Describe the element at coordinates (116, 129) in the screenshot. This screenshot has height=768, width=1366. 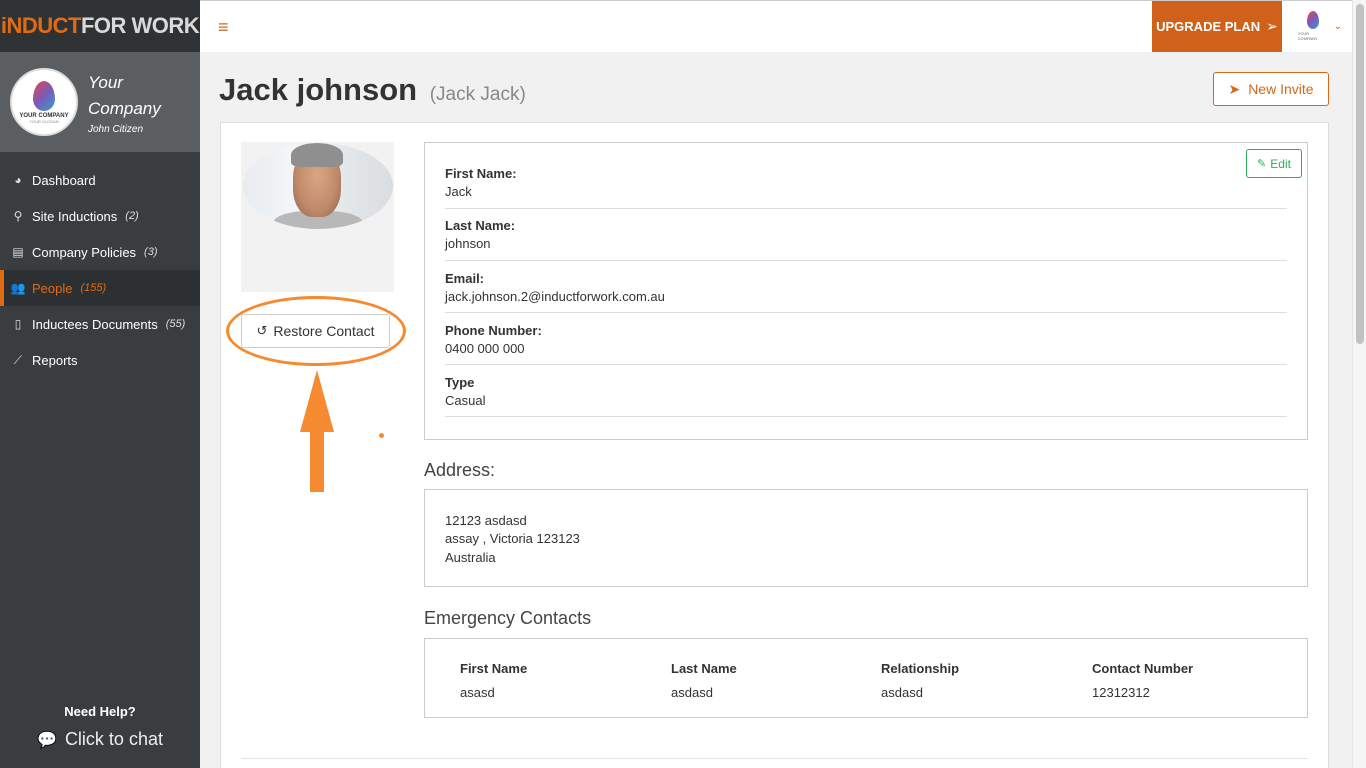
I see `company-user: John Citizen` at that location.